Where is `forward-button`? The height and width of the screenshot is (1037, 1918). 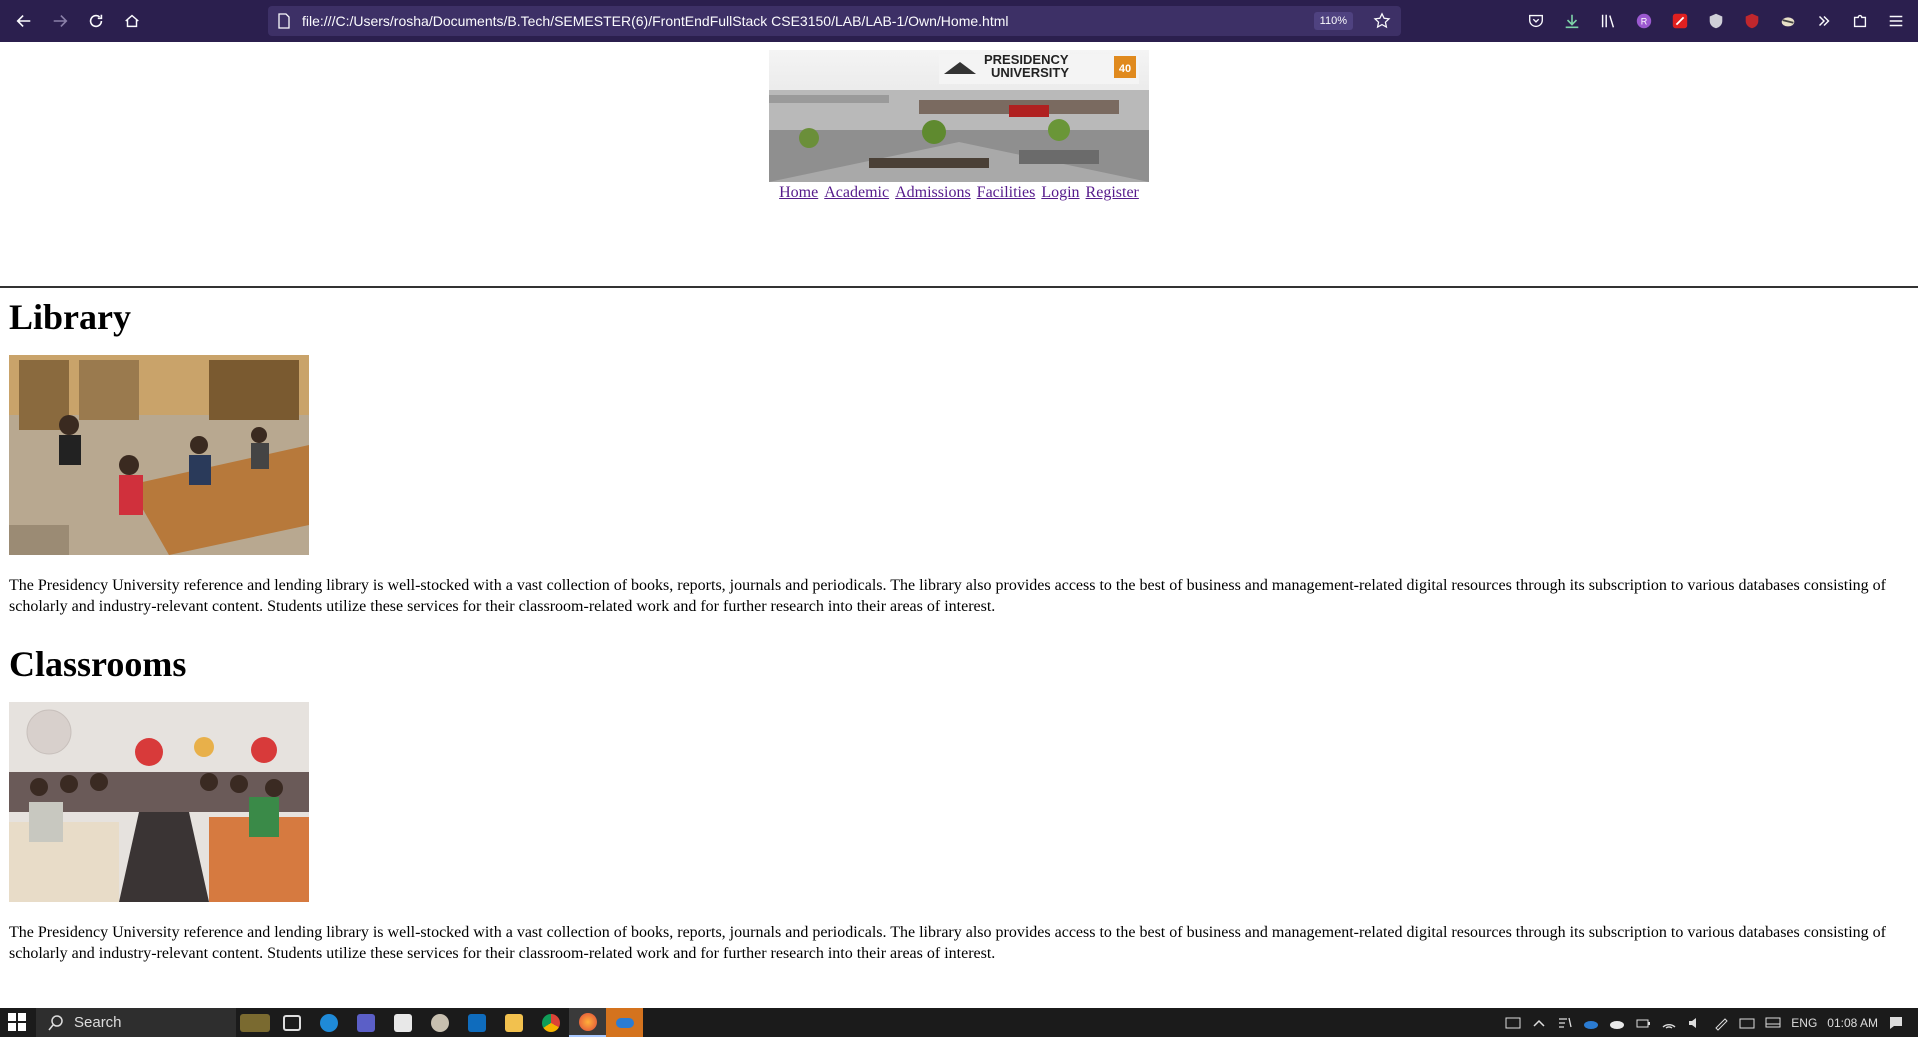
forward-button is located at coordinates (60, 21).